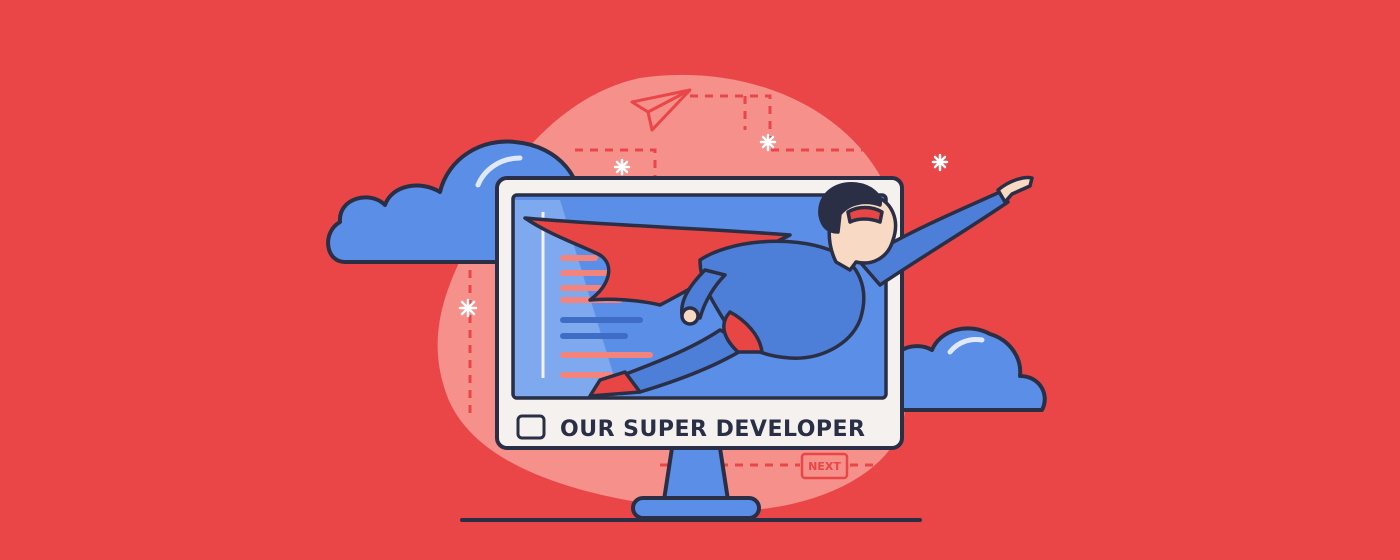 The height and width of the screenshot is (560, 1400). Describe the element at coordinates (713, 429) in the screenshot. I see `caption-text: OUR SUPER DEVELOPER` at that location.